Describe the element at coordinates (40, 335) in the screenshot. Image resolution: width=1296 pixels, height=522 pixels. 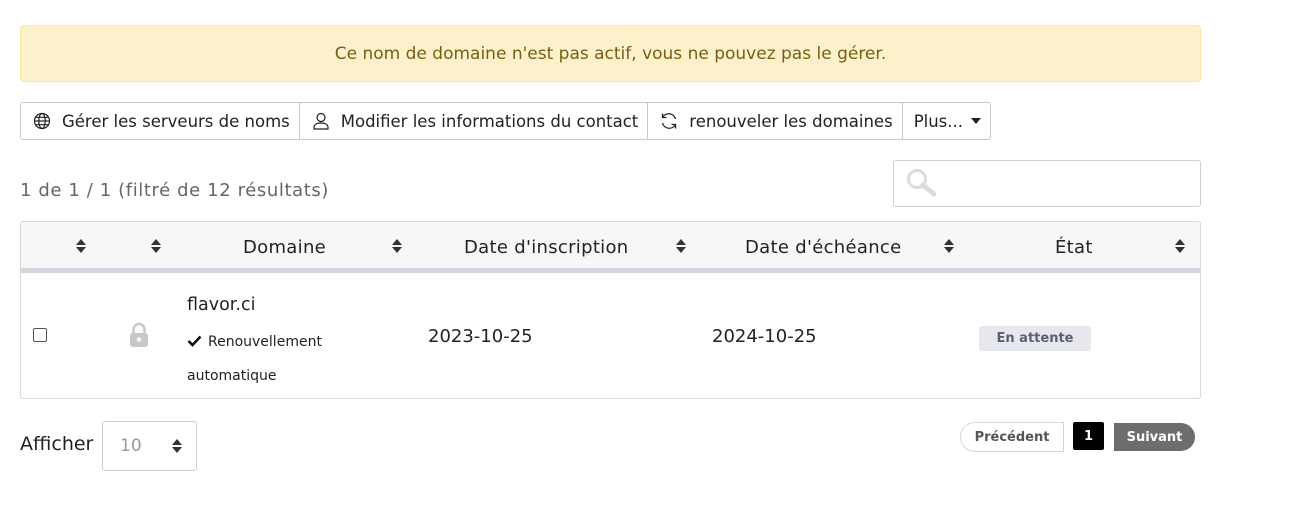
I see `row-select-checkbox` at that location.